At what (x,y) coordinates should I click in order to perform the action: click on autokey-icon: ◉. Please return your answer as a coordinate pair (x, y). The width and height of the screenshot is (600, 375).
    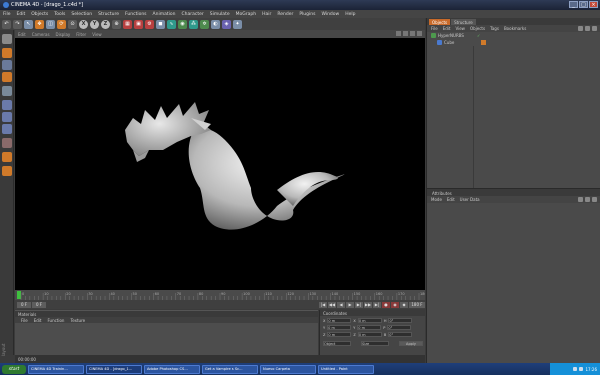
    Looking at the image, I should click on (395, 304).